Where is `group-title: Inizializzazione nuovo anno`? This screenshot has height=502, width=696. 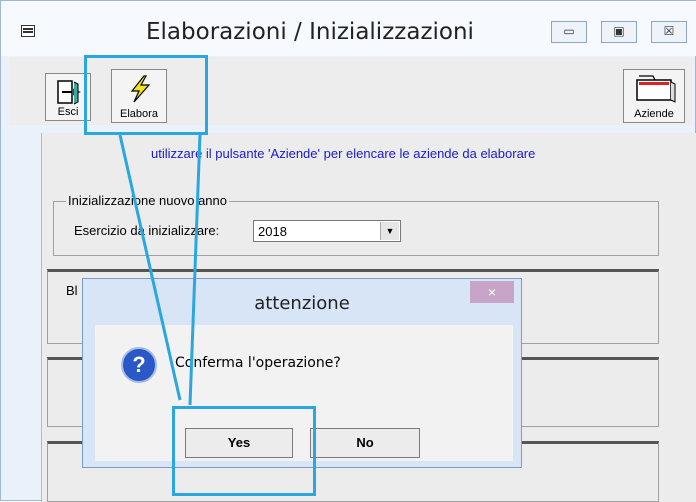
group-title: Inizializzazione nuovo anno is located at coordinates (147, 200).